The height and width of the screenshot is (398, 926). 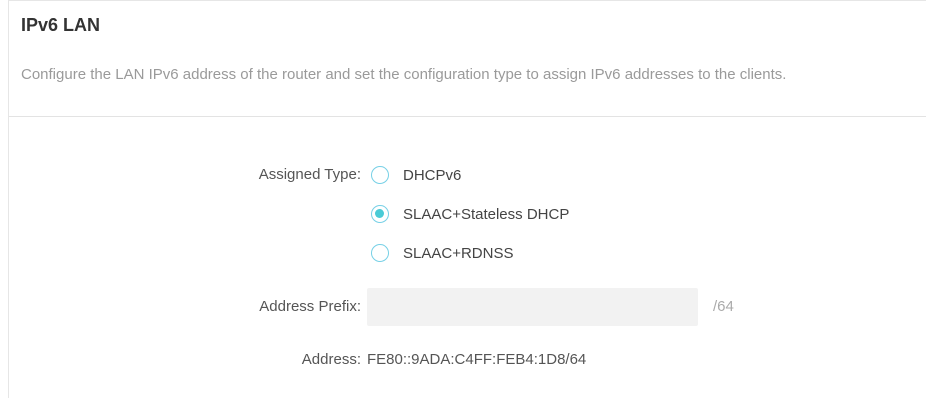 What do you see at coordinates (532, 307) in the screenshot?
I see `address-prefix-input` at bounding box center [532, 307].